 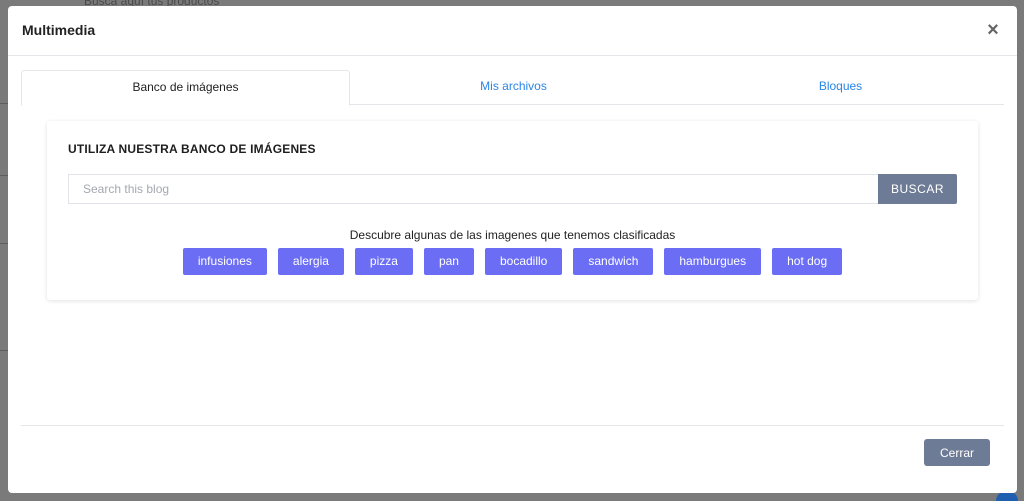 I want to click on tab-bloques: Bloques, so click(x=840, y=87).